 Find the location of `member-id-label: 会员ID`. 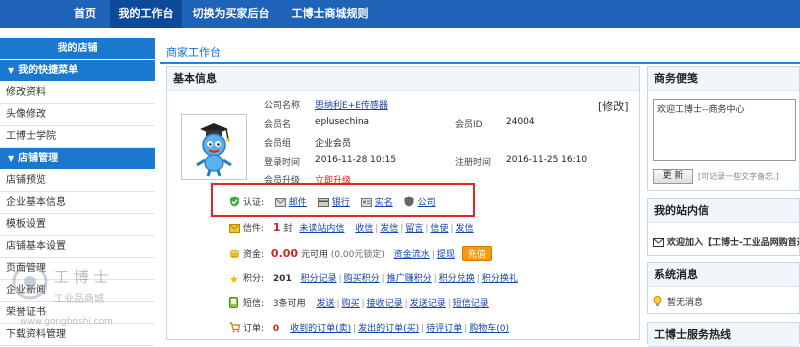

member-id-label: 会员ID is located at coordinates (469, 125).